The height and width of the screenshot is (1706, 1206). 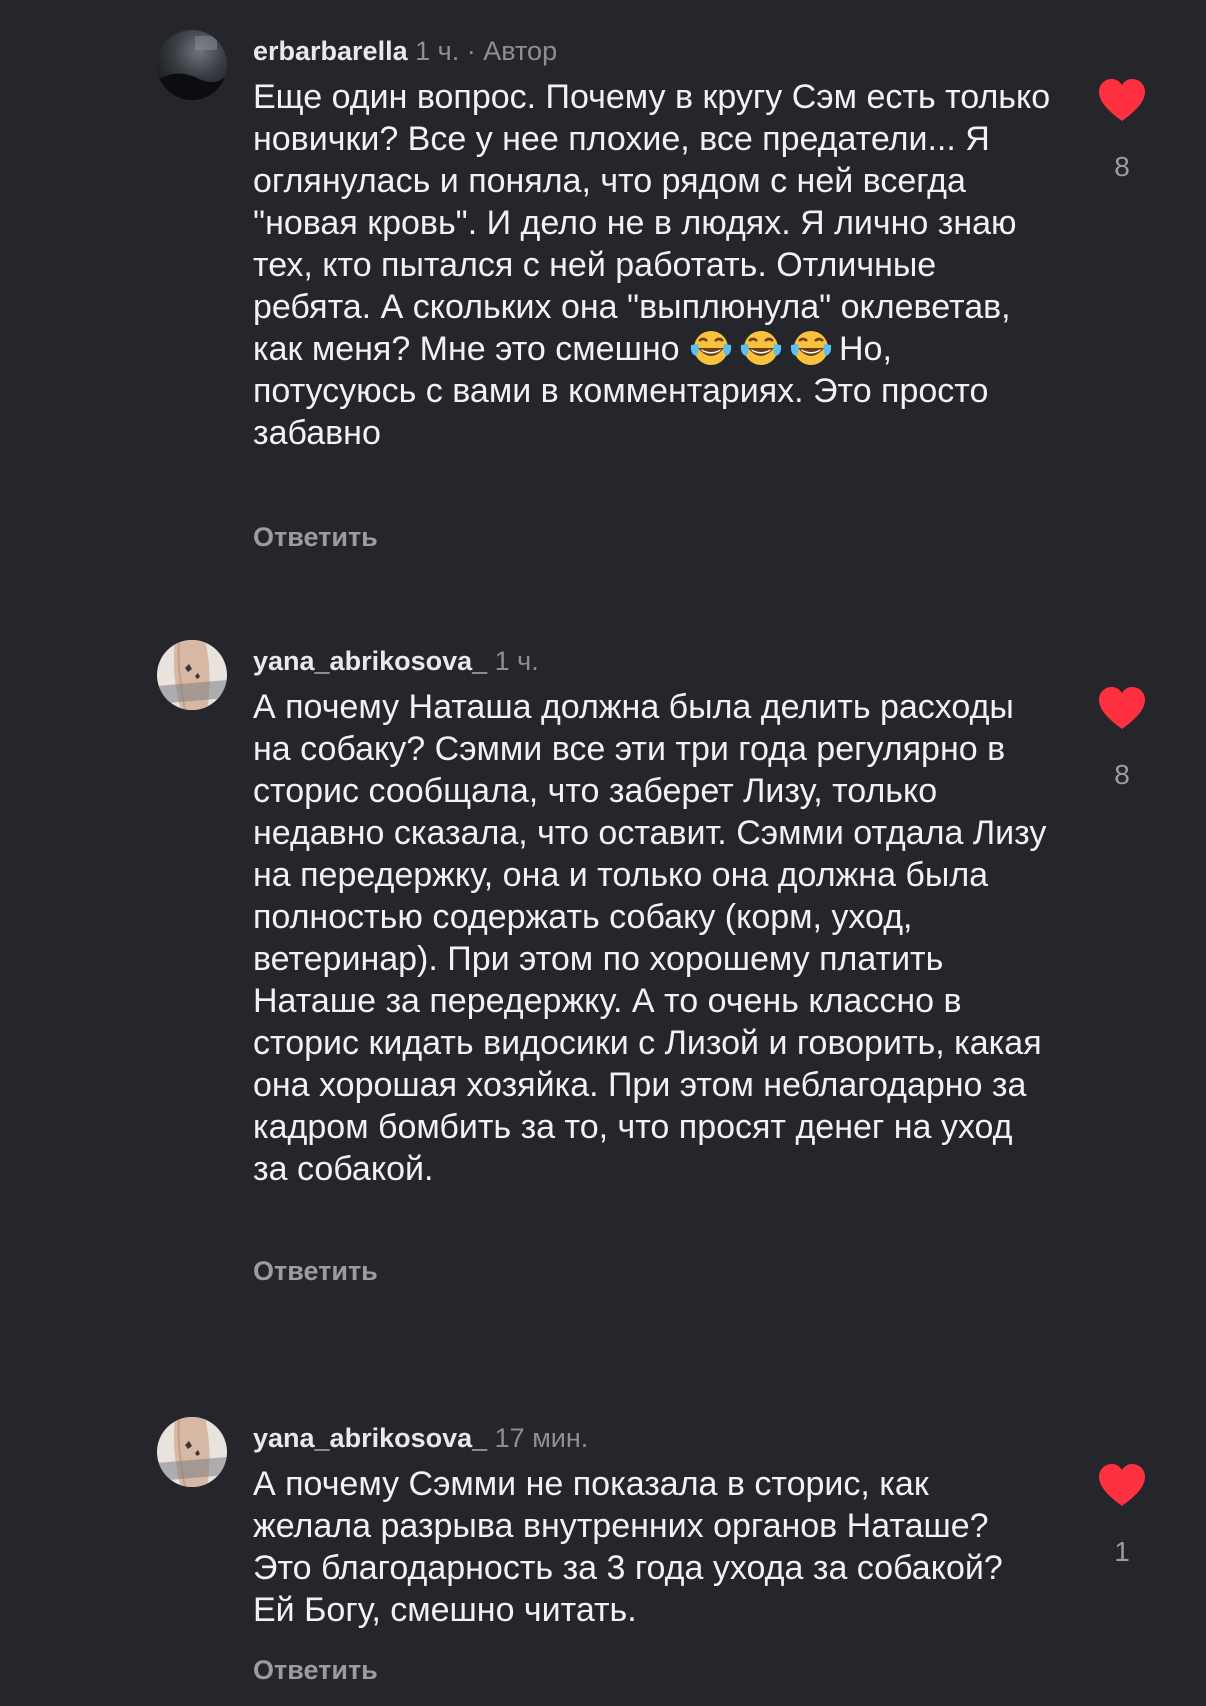 What do you see at coordinates (1122, 1551) in the screenshot?
I see `like-count: 1` at bounding box center [1122, 1551].